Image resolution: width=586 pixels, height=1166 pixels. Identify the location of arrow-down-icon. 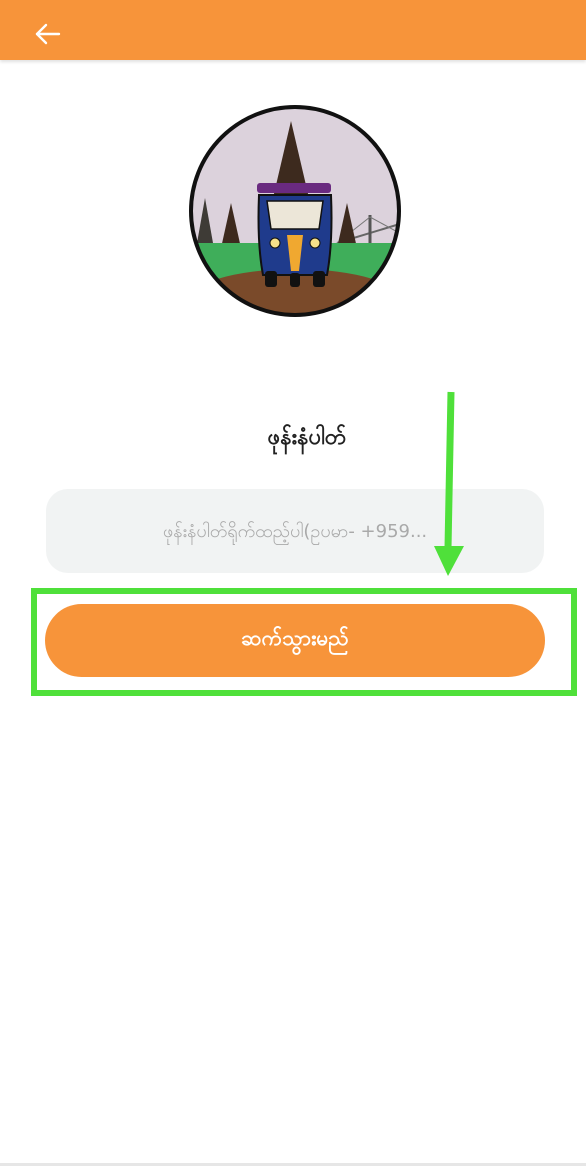
(449, 483).